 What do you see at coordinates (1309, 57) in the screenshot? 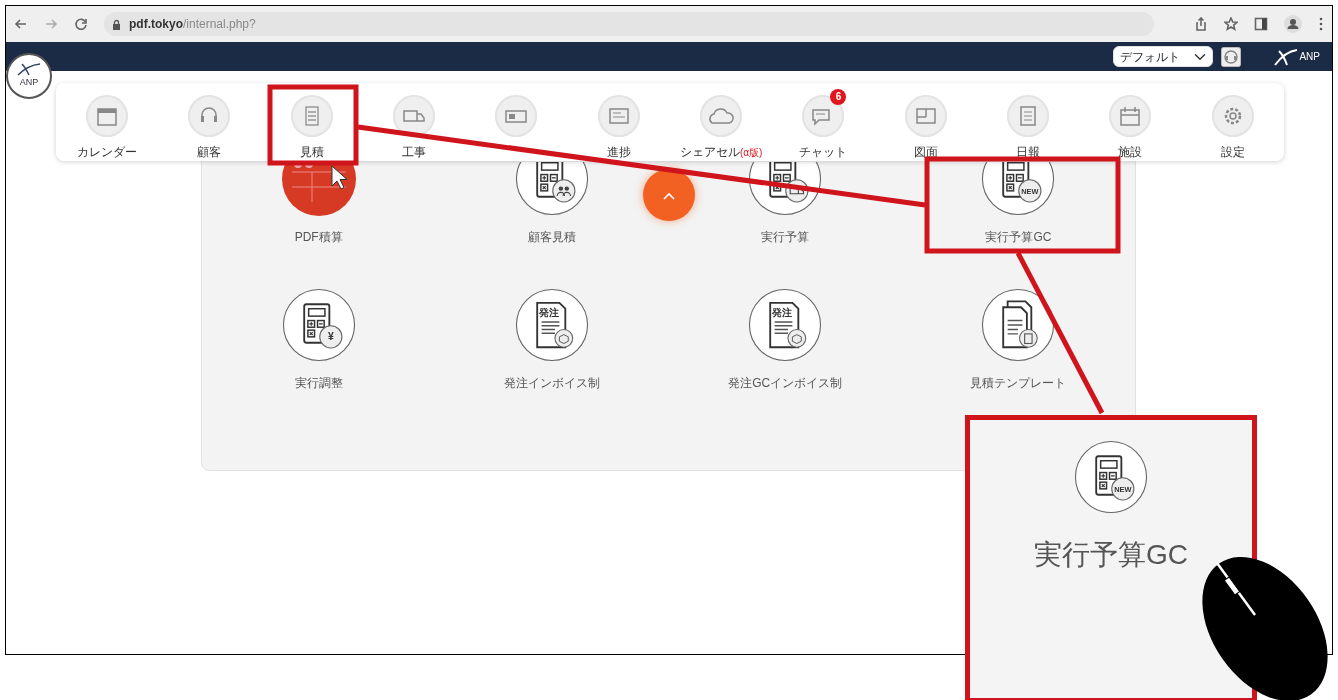
I see `brand-text: ANP` at bounding box center [1309, 57].